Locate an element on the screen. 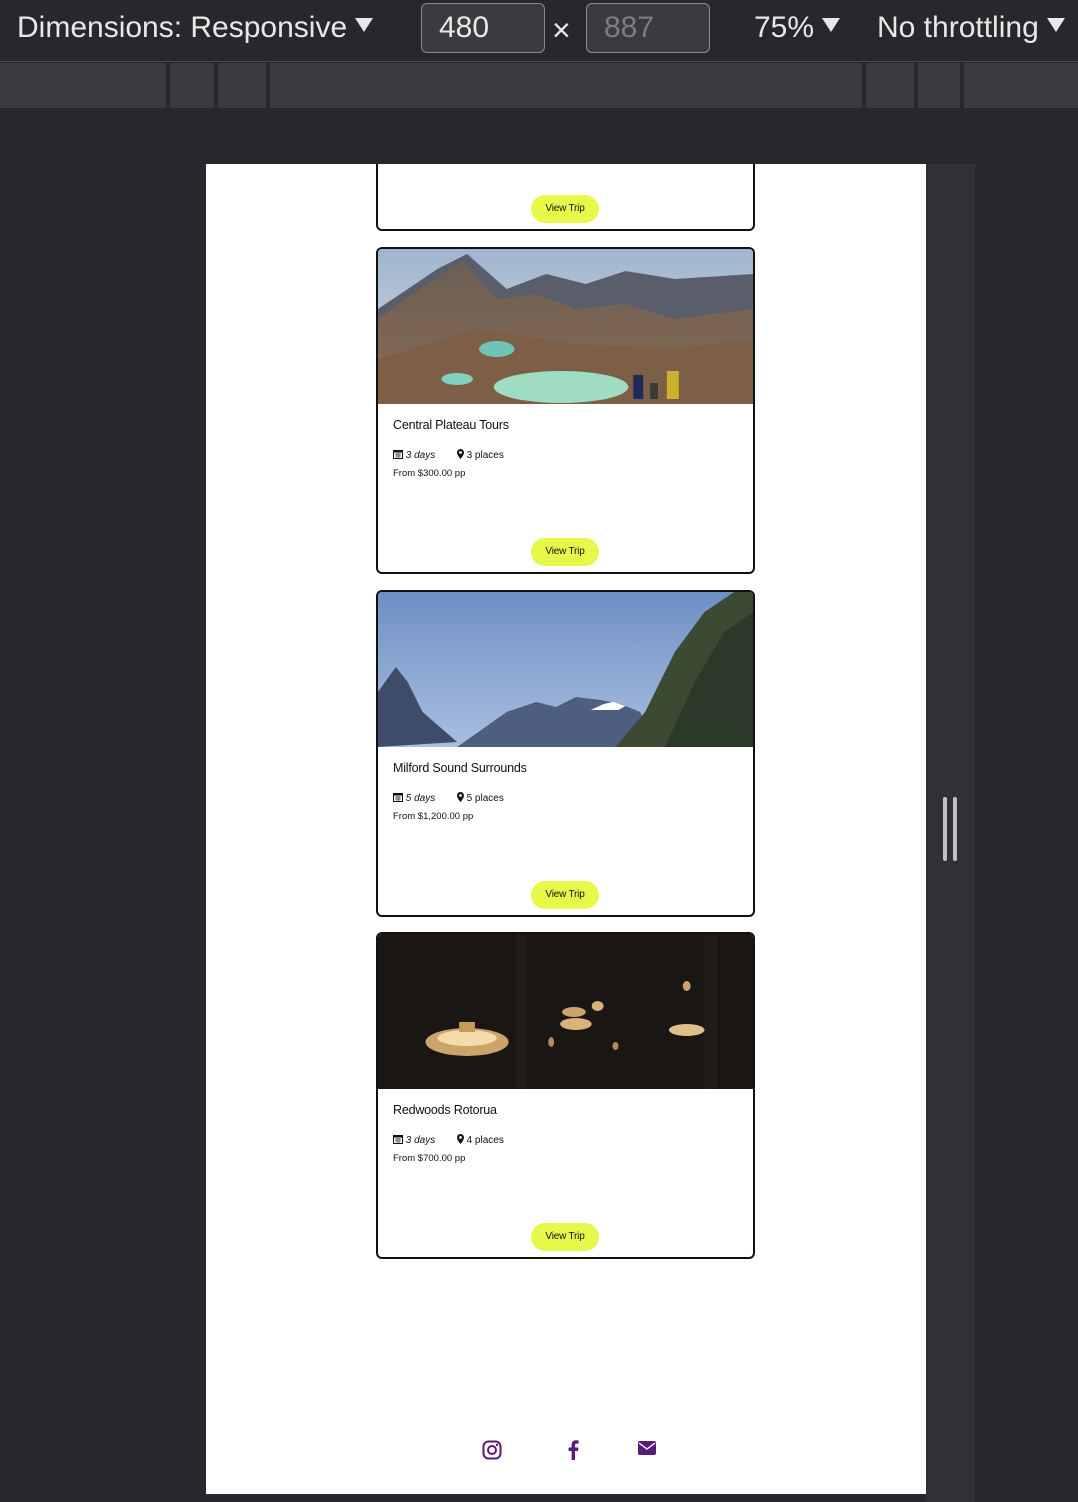  media-query-bar is located at coordinates (539, 85).